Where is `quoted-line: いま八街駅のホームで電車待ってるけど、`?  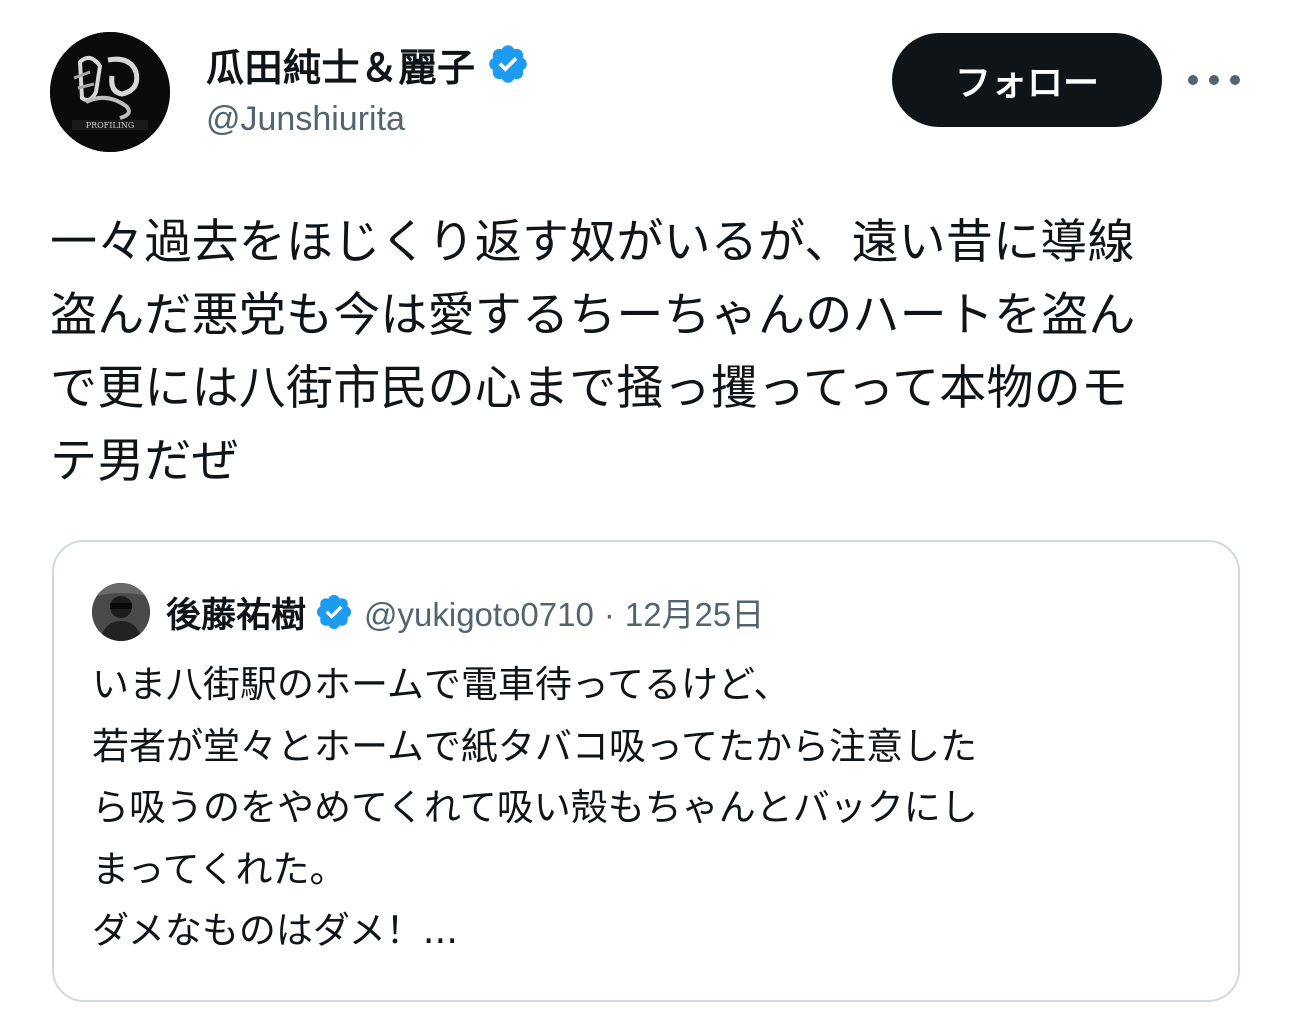 quoted-line: いま八街駅のホームで電車待ってるけど、 is located at coordinates (441, 684).